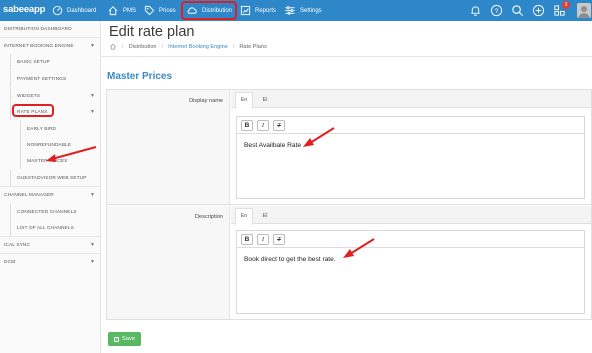 Image resolution: width=592 pixels, height=353 pixels. I want to click on sidebar-item-label: PAYMENT SETTINGS, so click(42, 79).